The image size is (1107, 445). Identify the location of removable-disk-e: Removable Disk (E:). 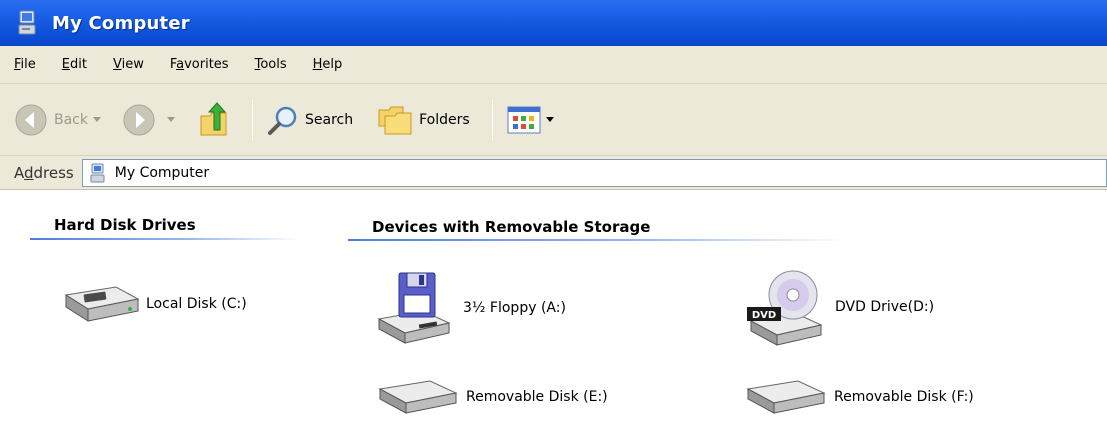
(491, 397).